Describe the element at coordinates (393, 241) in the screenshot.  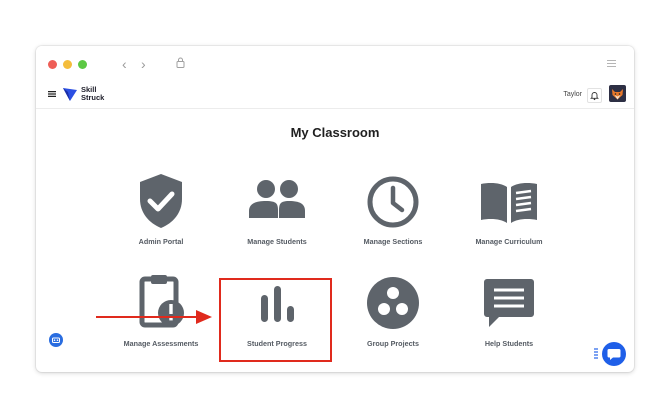
I see `tile-label: Manage Sections` at that location.